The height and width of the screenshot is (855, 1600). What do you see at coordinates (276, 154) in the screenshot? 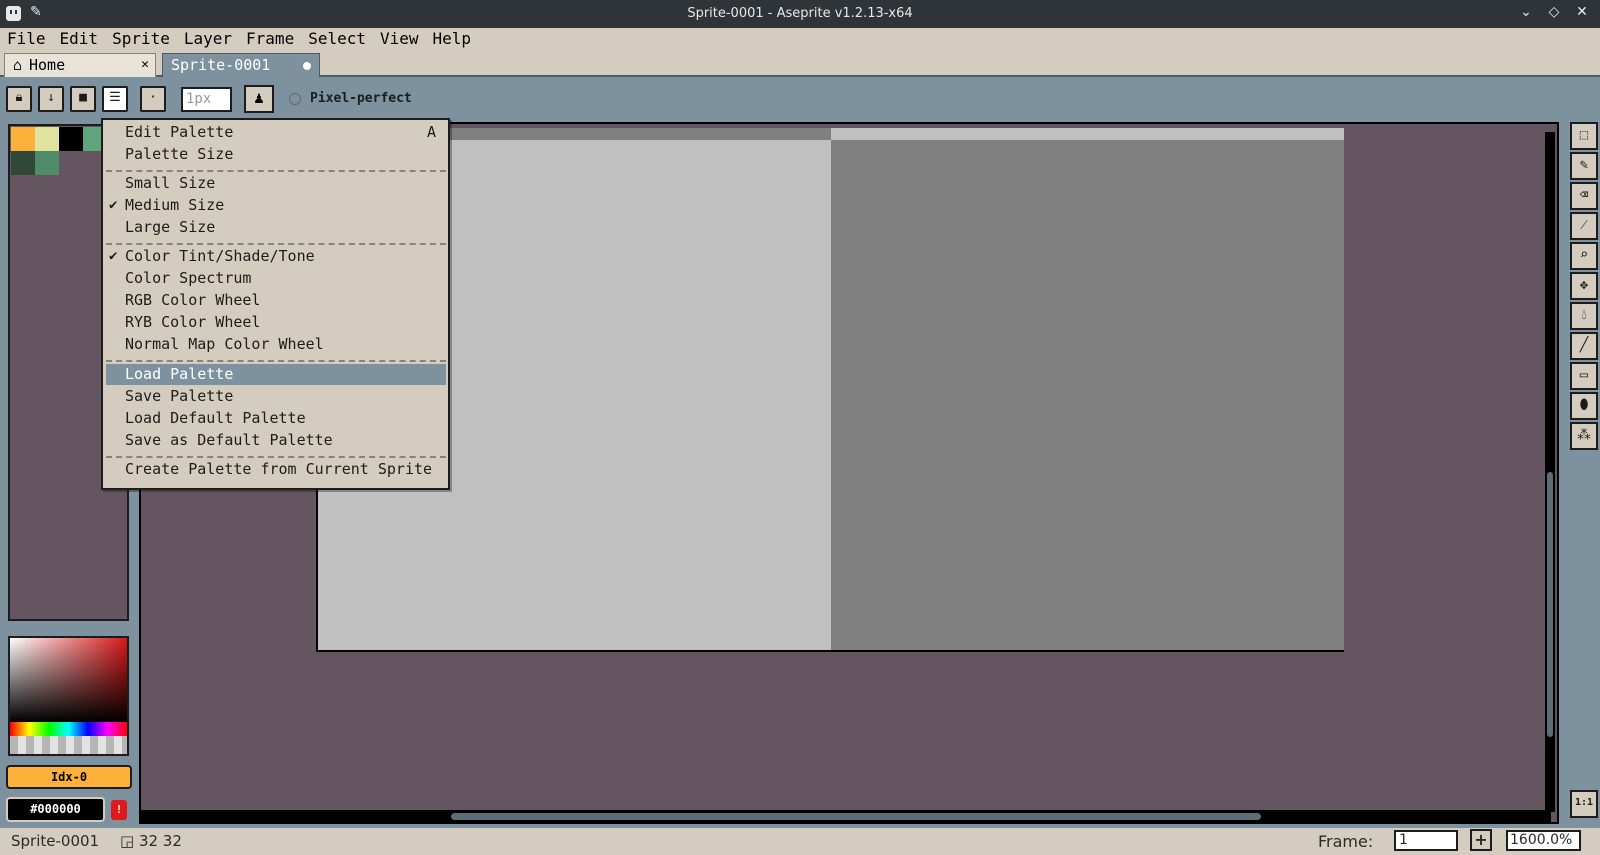
I see `menu-item-palette-size: Palette Size` at bounding box center [276, 154].